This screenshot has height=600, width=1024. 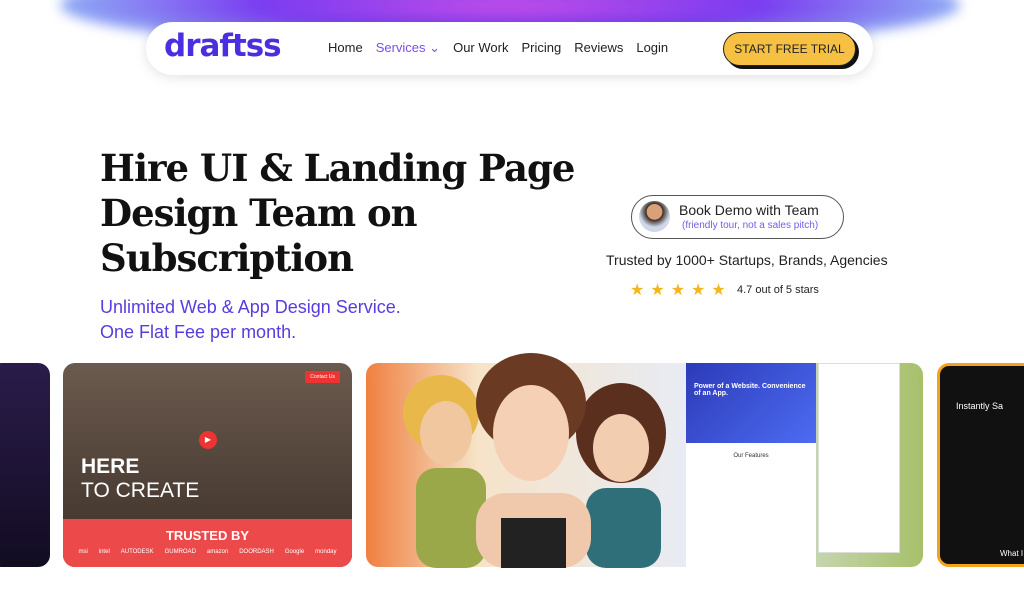 I want to click on book-demo-label: Book Demo with Team, so click(x=749, y=210).